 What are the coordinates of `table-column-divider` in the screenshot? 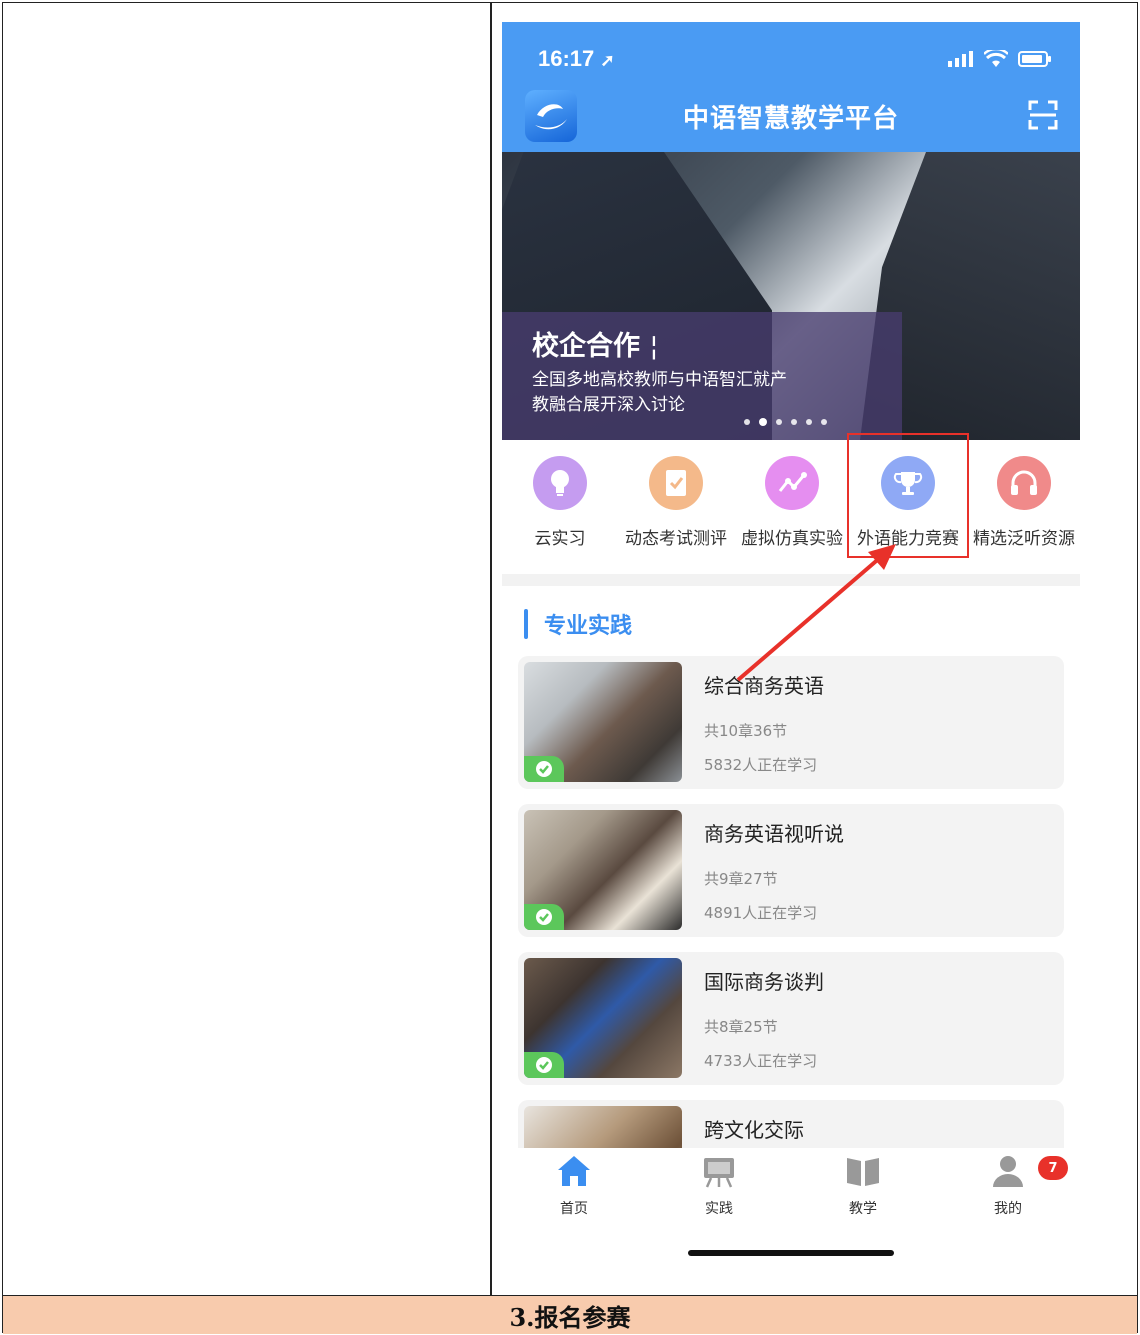 It's located at (491, 649).